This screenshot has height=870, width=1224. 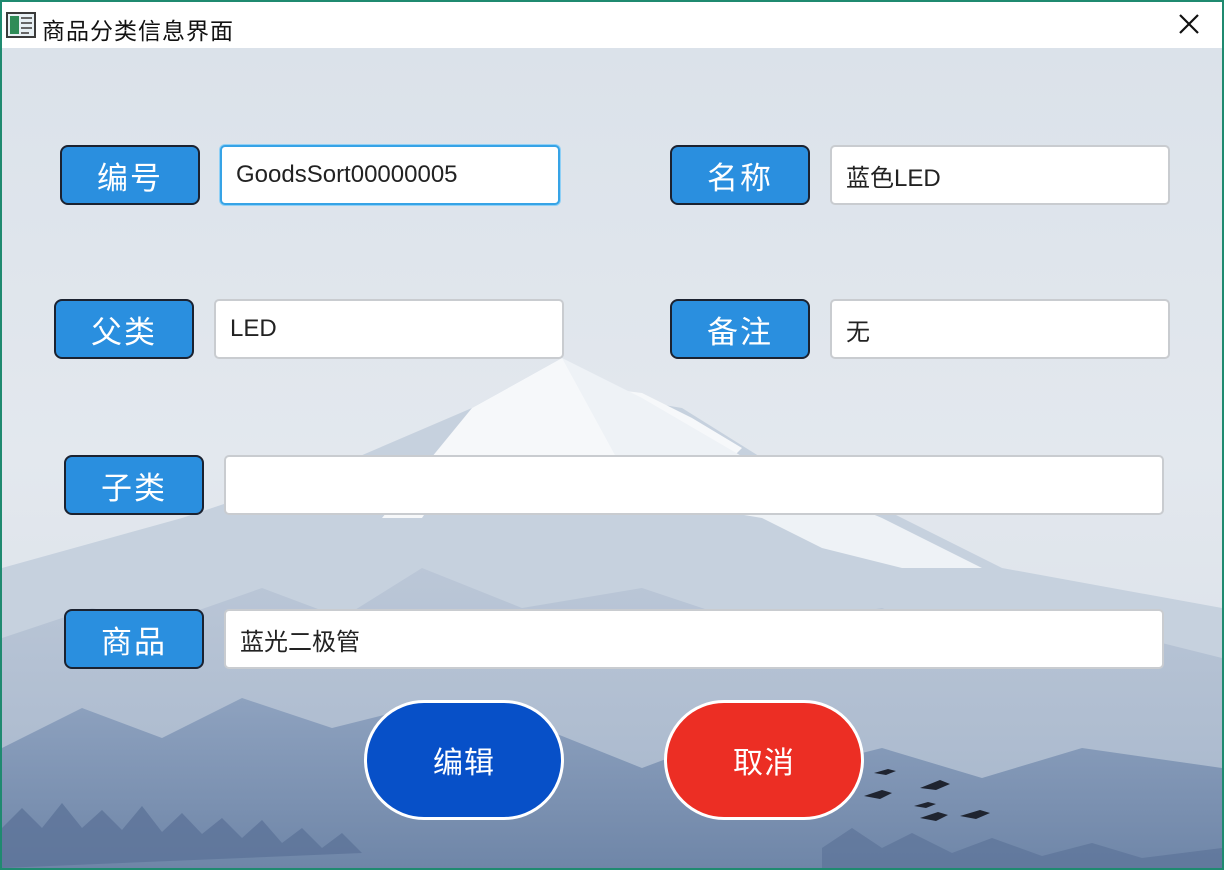 What do you see at coordinates (134, 639) in the screenshot?
I see `goods-label: 商品` at bounding box center [134, 639].